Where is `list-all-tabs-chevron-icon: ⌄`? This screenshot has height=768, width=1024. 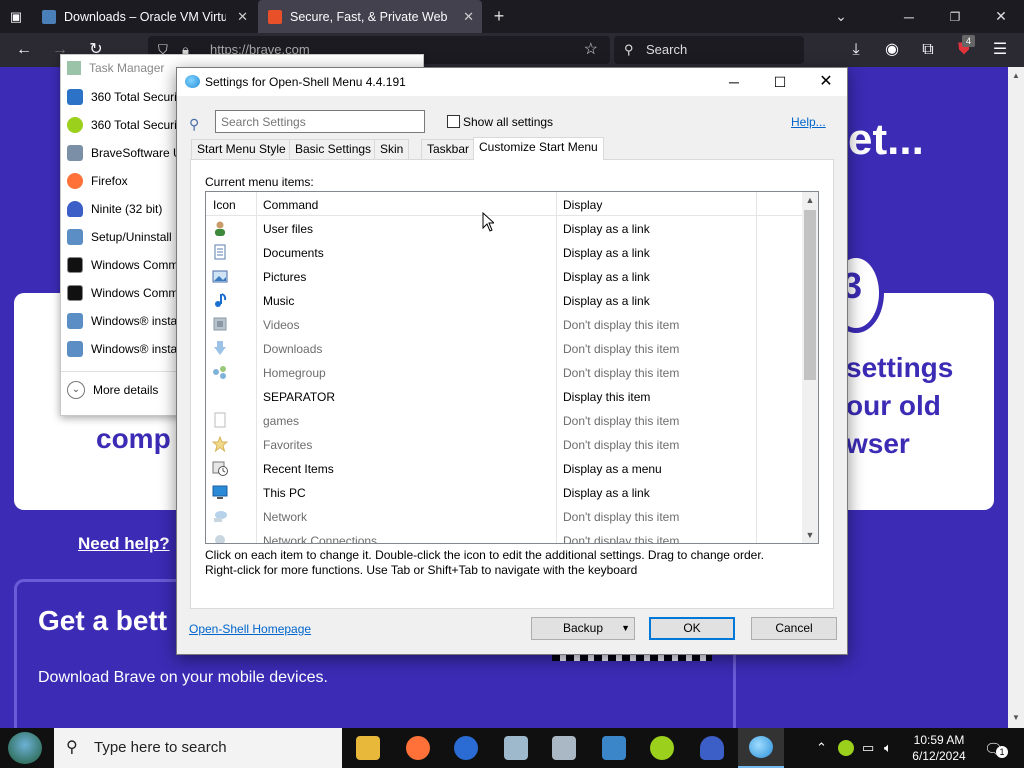
list-all-tabs-chevron-icon: ⌄ is located at coordinates (841, 16).